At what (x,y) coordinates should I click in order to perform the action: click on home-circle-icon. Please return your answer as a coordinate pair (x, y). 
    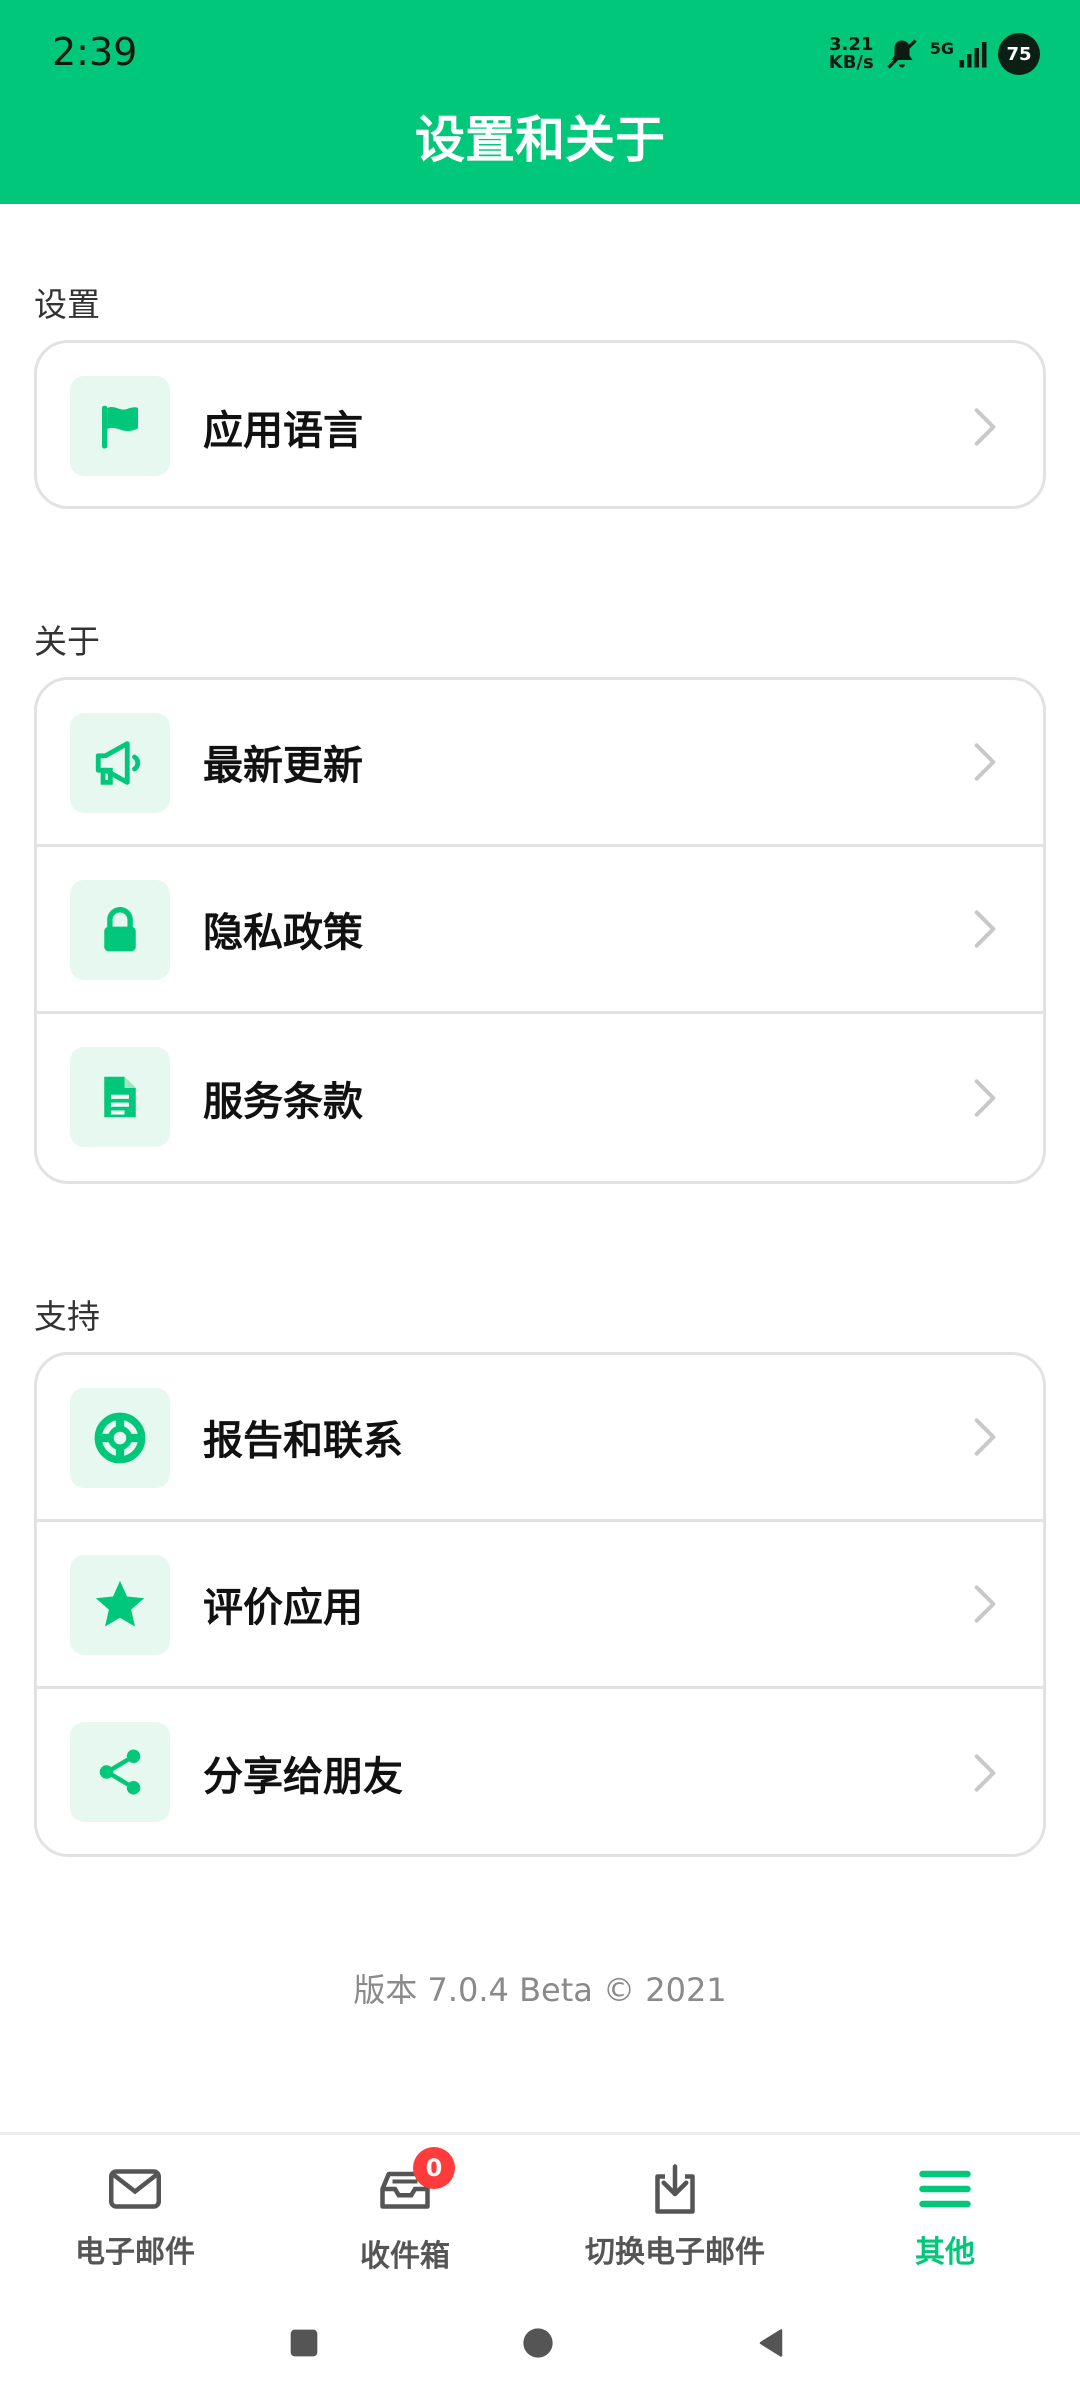
    Looking at the image, I should click on (538, 2343).